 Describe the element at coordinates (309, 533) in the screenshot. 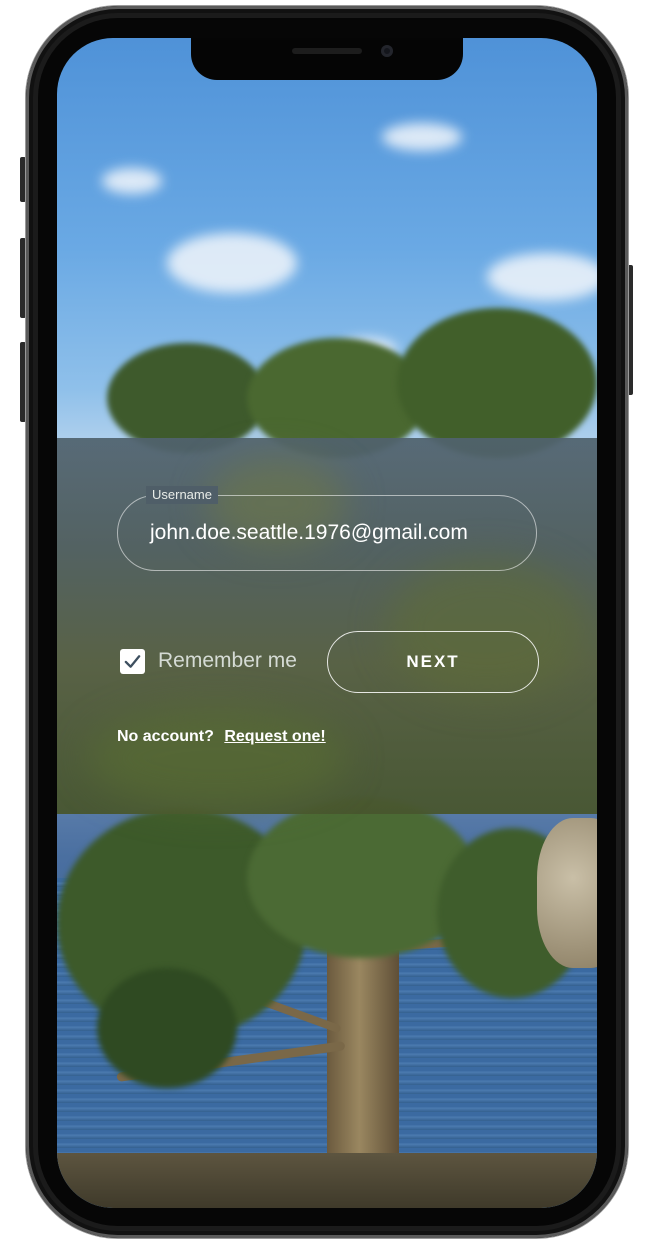

I see `username-input: john.doe.seattle.1976@gmail.com` at that location.